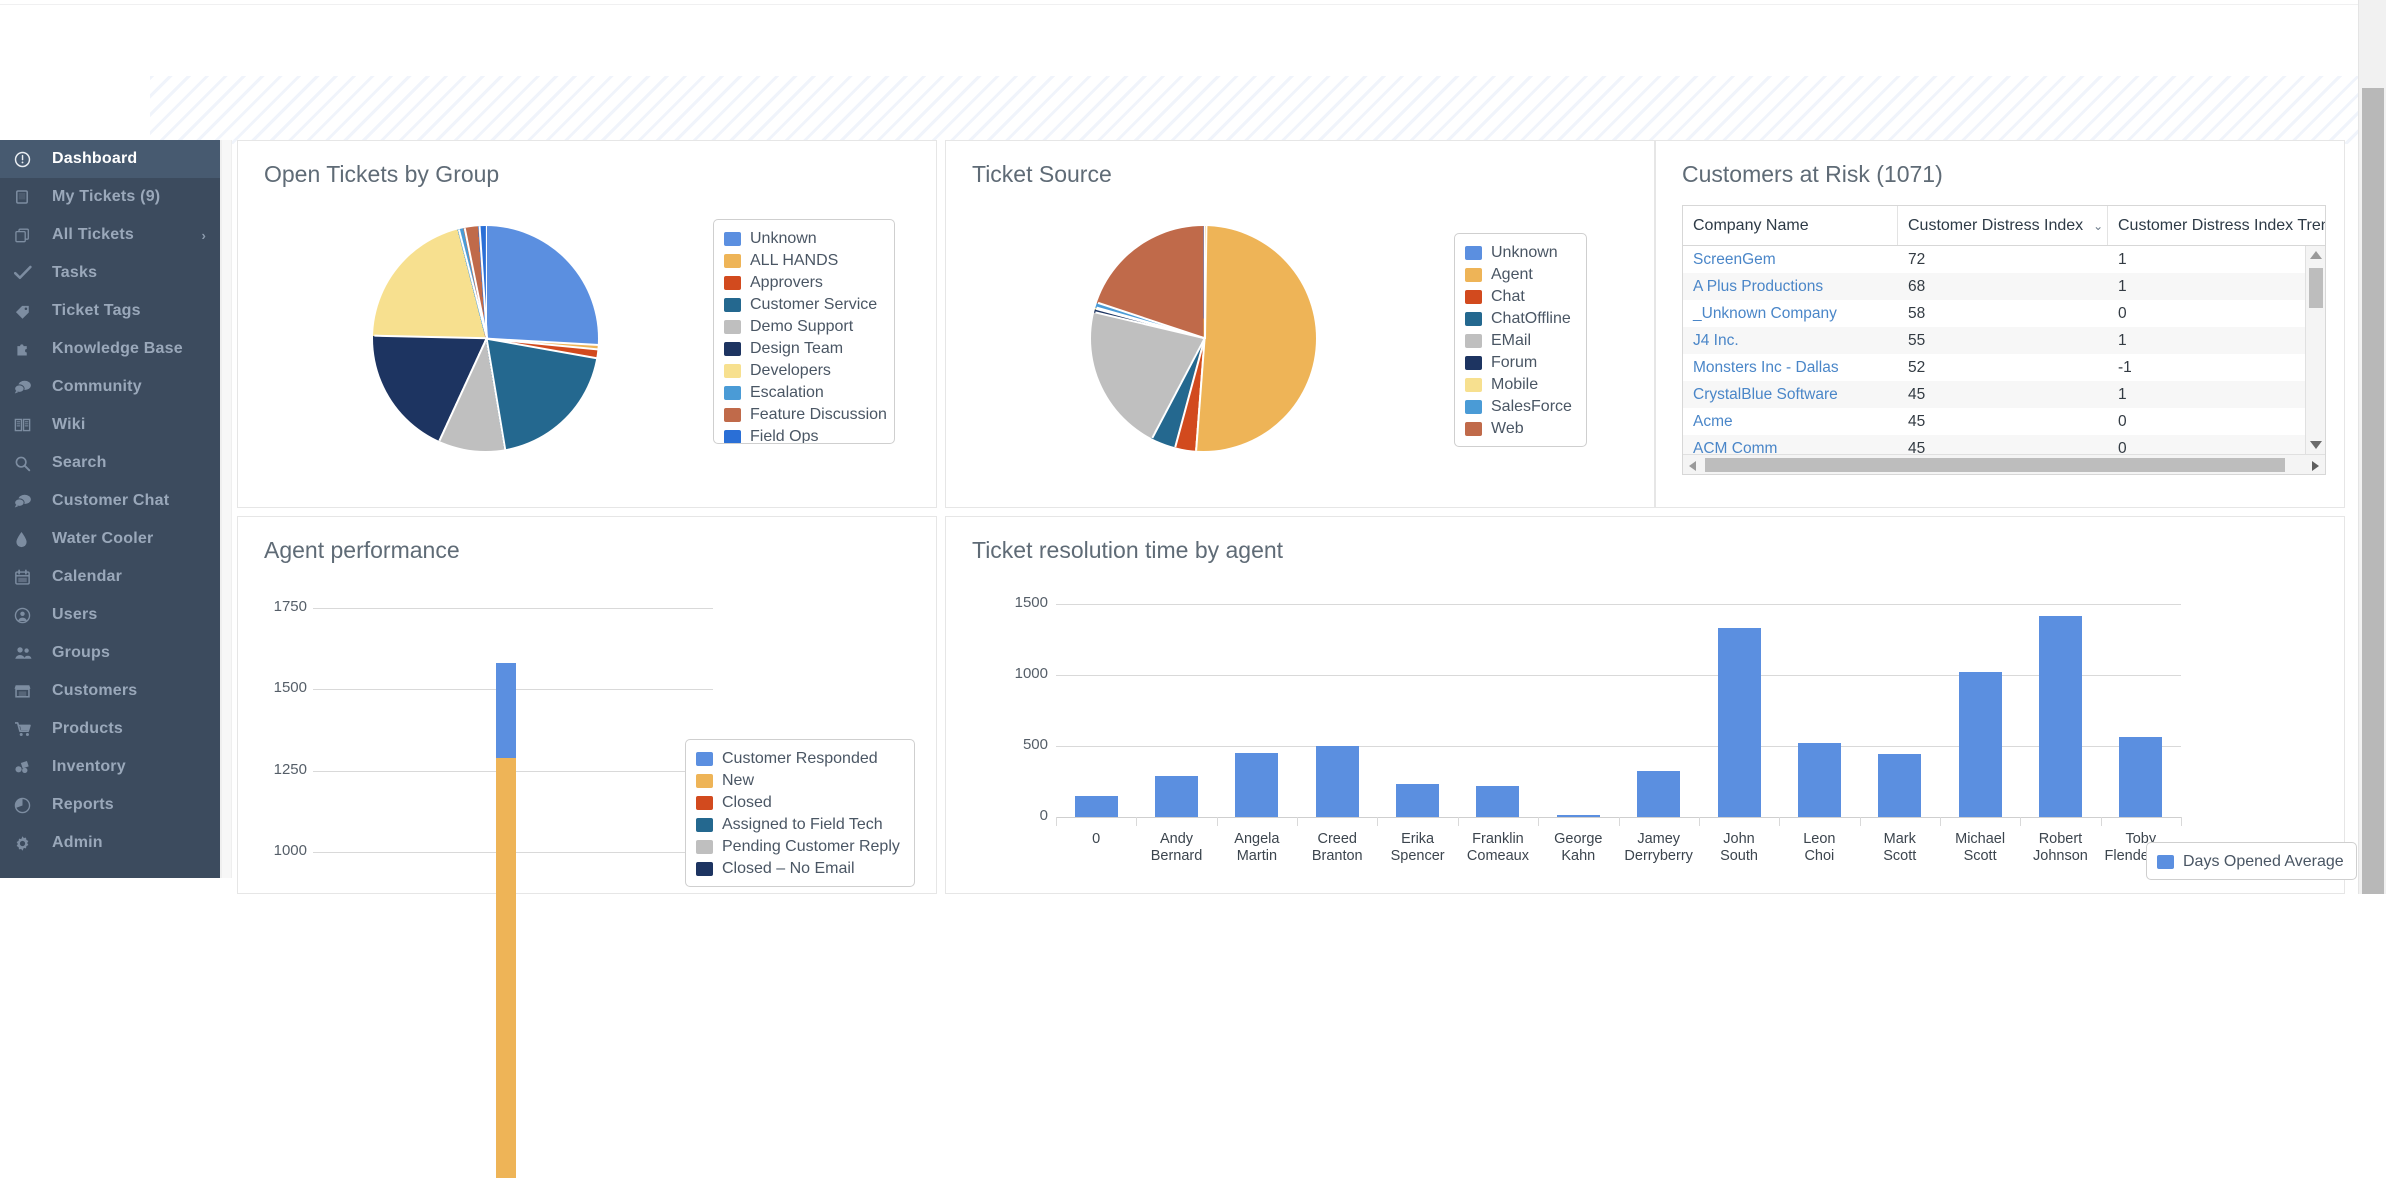 The width and height of the screenshot is (2386, 1178). Describe the element at coordinates (110, 235) in the screenshot. I see `sidebar-item-all-tickets: All Tickets ›` at that location.